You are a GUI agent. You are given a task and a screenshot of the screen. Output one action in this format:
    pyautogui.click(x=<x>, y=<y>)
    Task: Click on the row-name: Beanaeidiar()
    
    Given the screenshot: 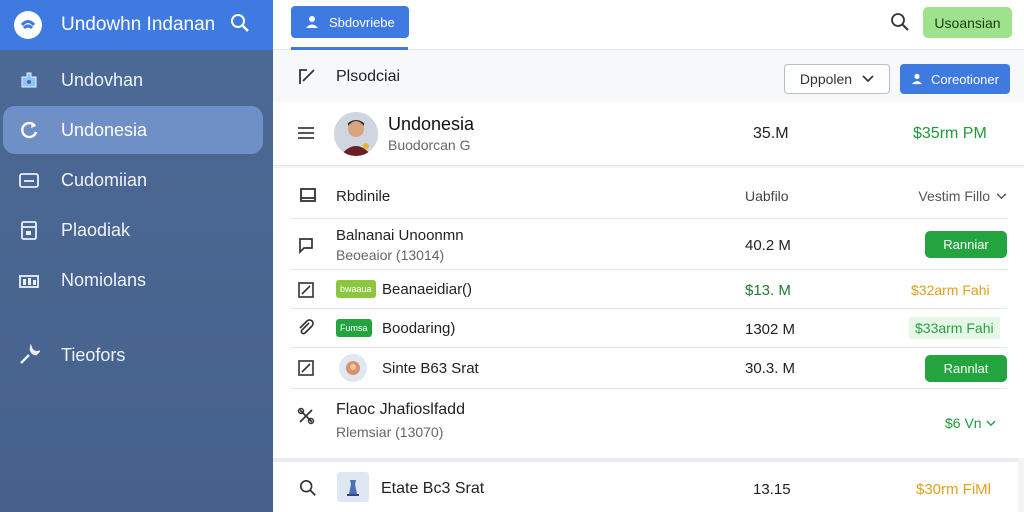 What is the action you would take?
    pyautogui.click(x=427, y=289)
    